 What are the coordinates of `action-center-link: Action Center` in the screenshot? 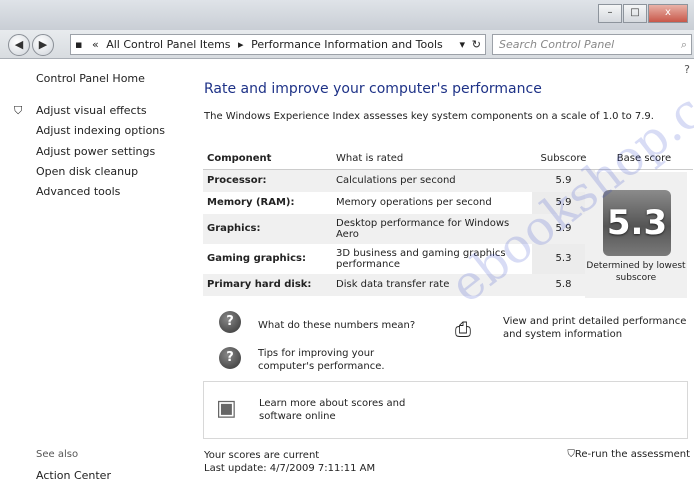 It's located at (73, 475).